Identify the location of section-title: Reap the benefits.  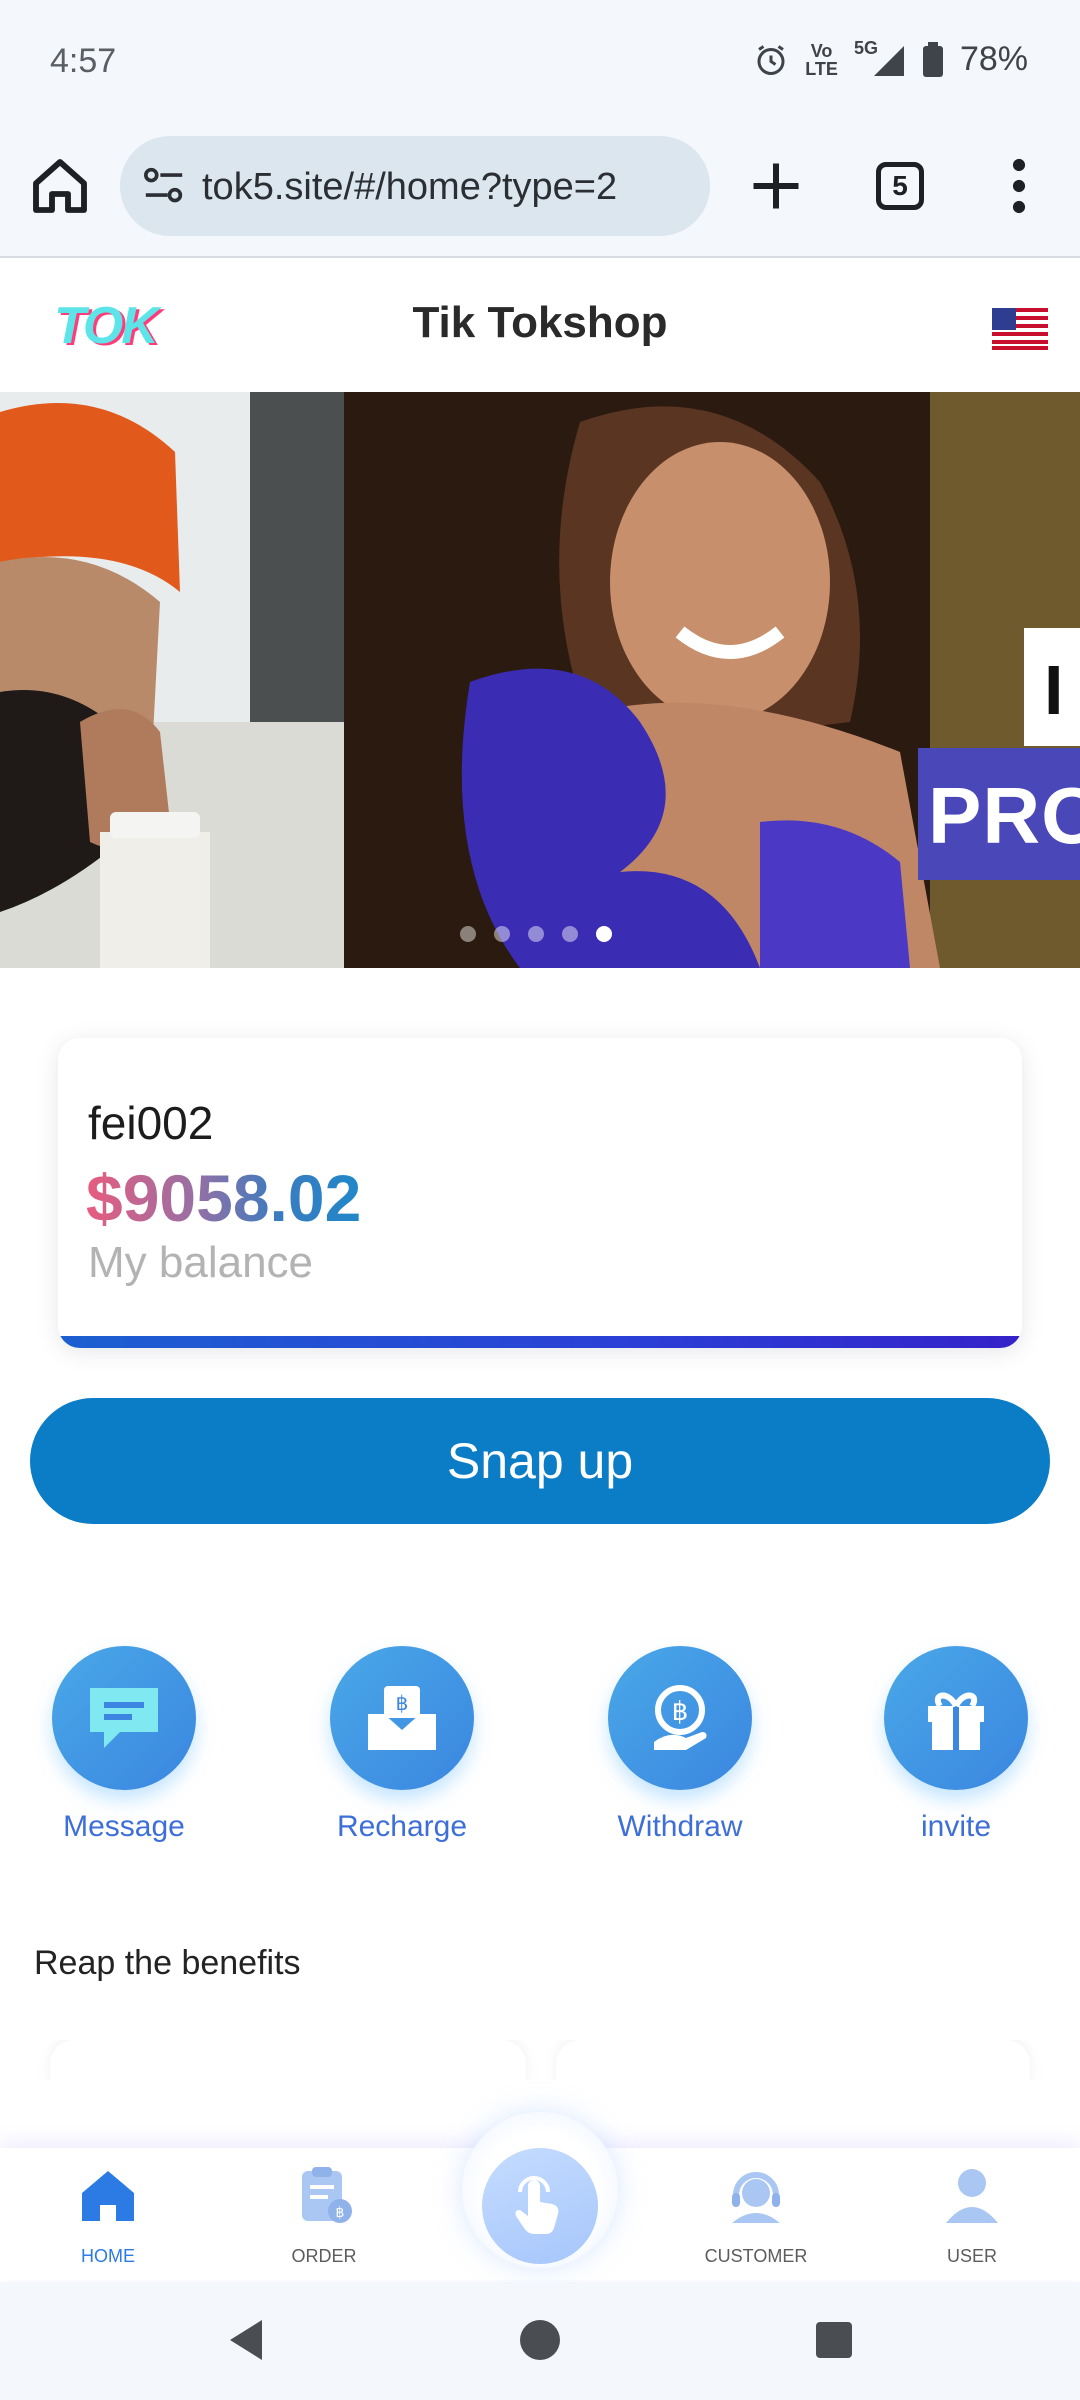
(167, 1963).